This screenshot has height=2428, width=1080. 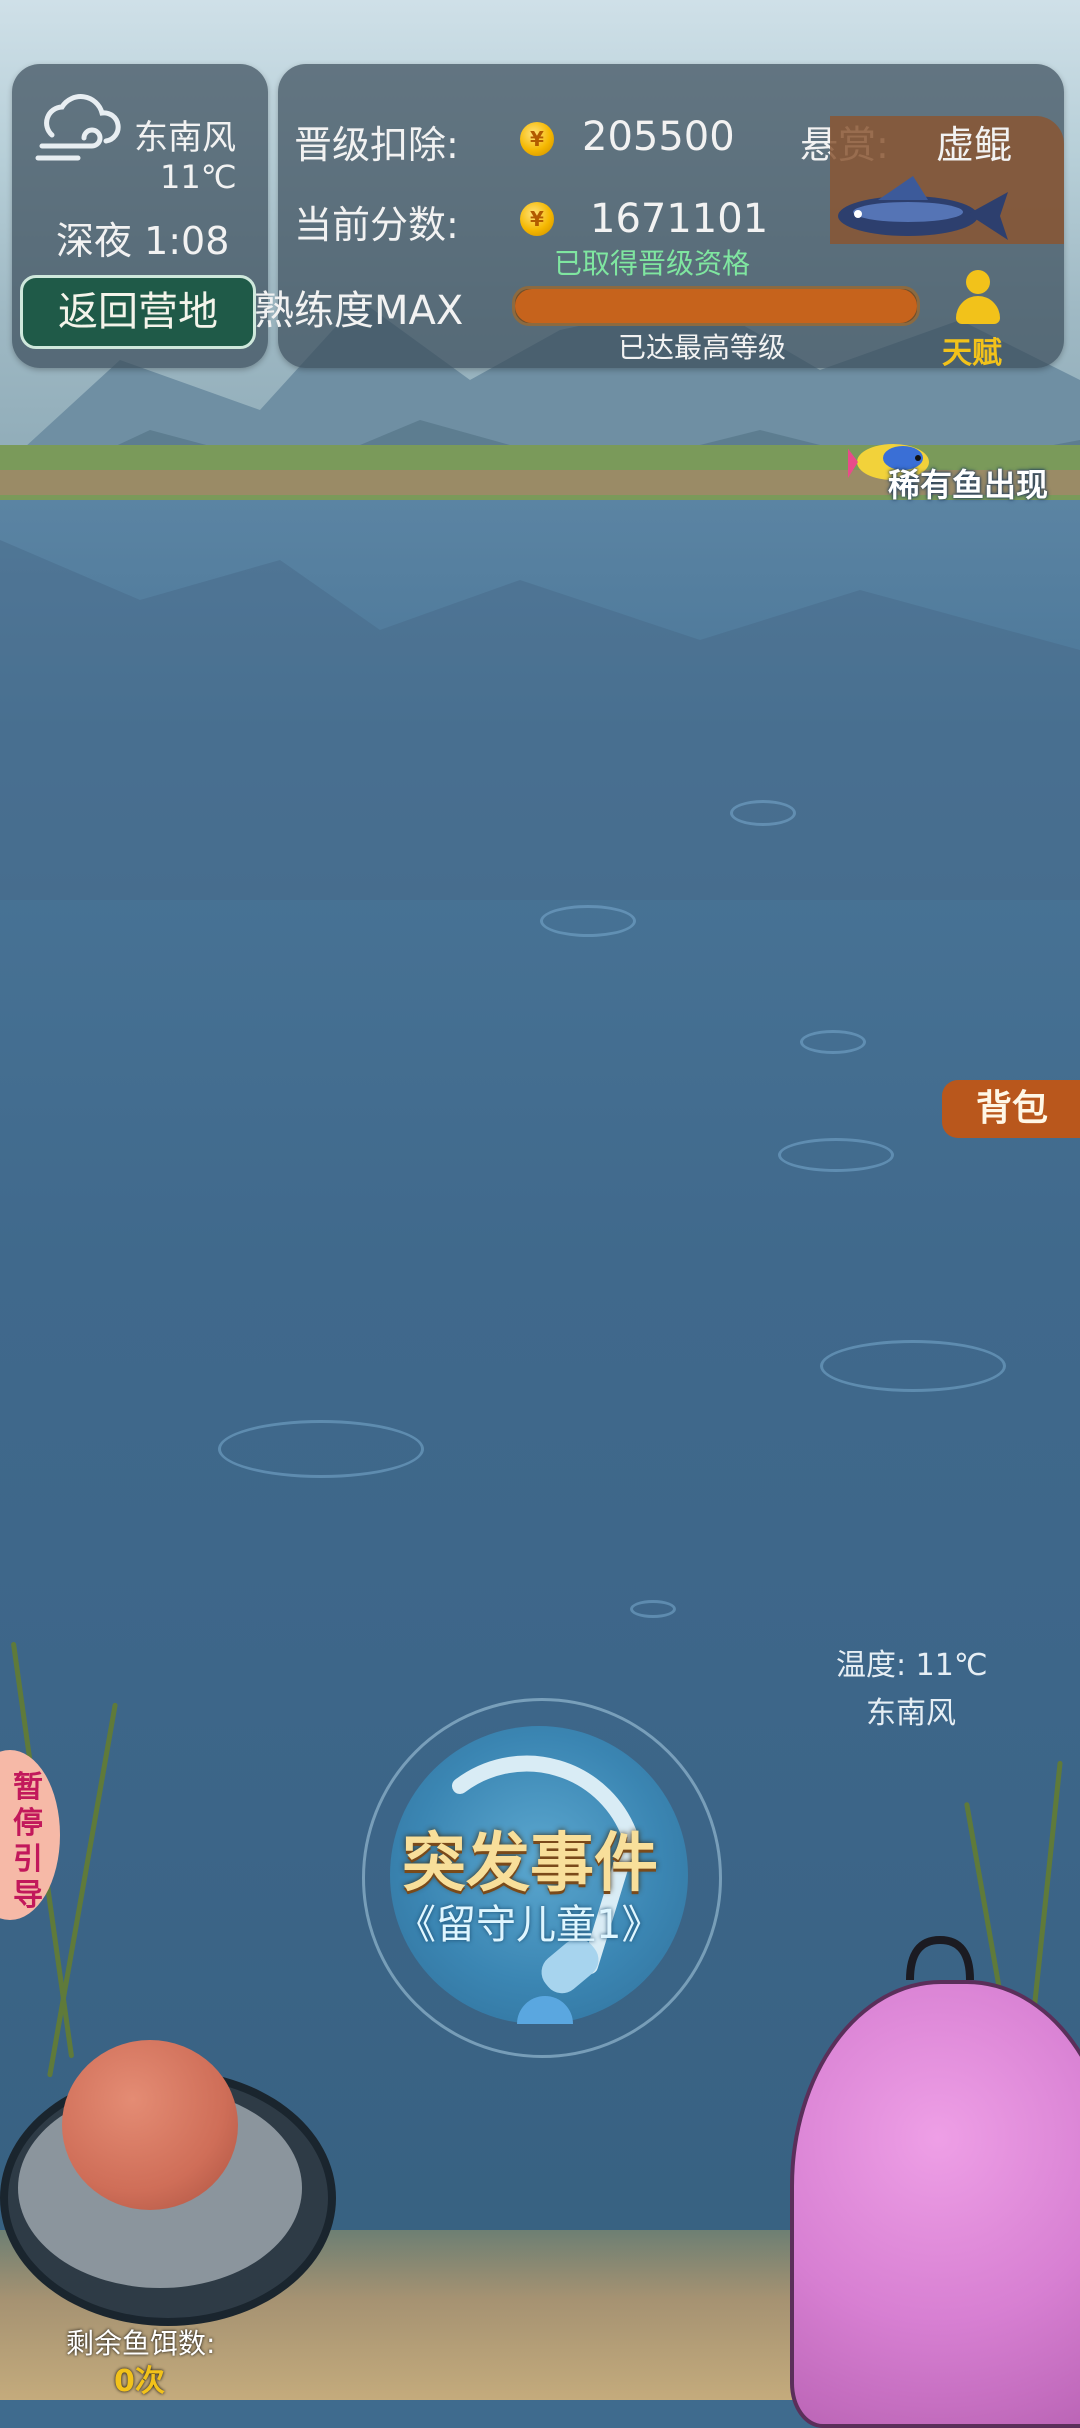 I want to click on env-wind: 东南风, so click(x=911, y=1713).